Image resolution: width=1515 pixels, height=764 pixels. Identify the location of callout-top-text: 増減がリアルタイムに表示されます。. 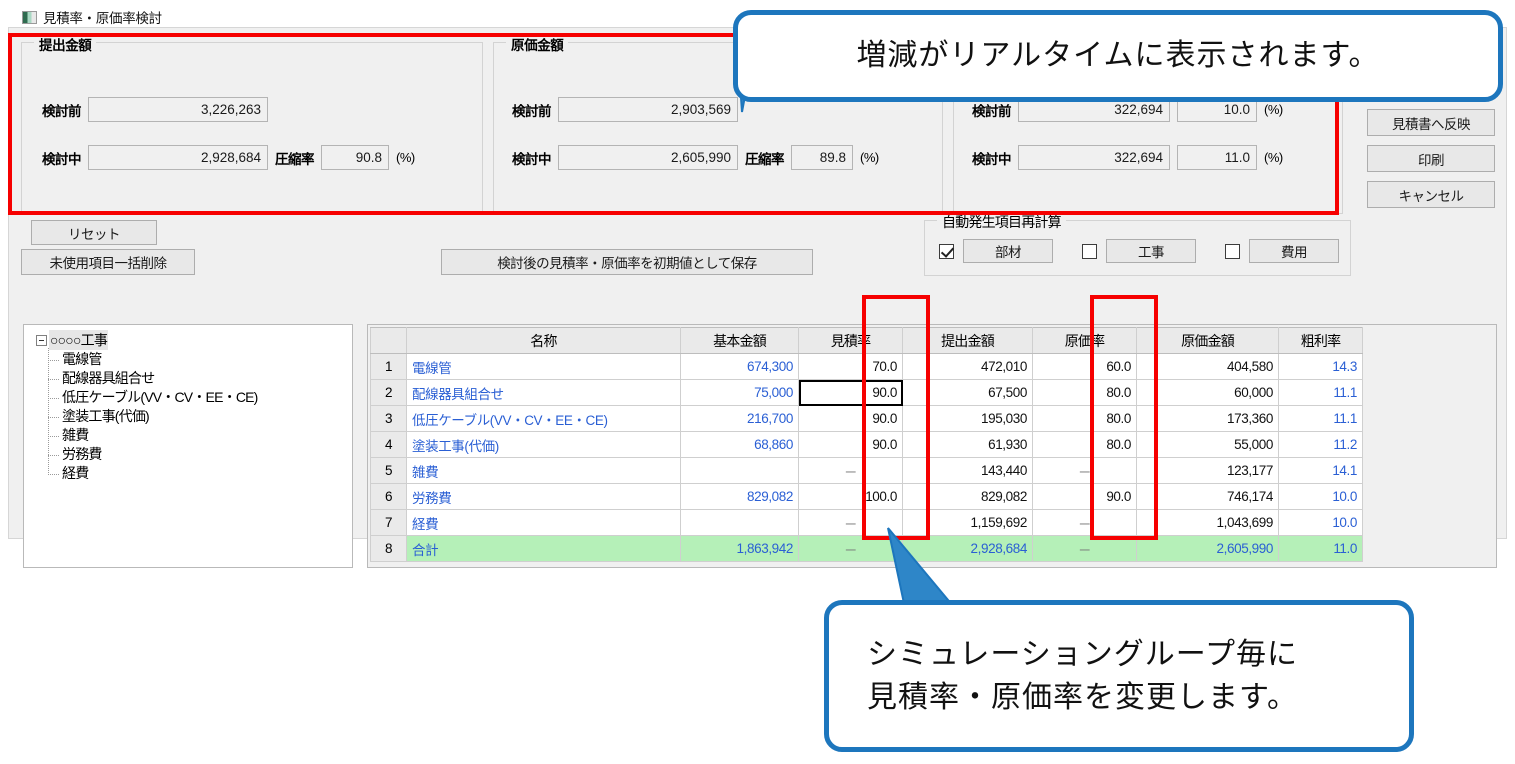
(1118, 56).